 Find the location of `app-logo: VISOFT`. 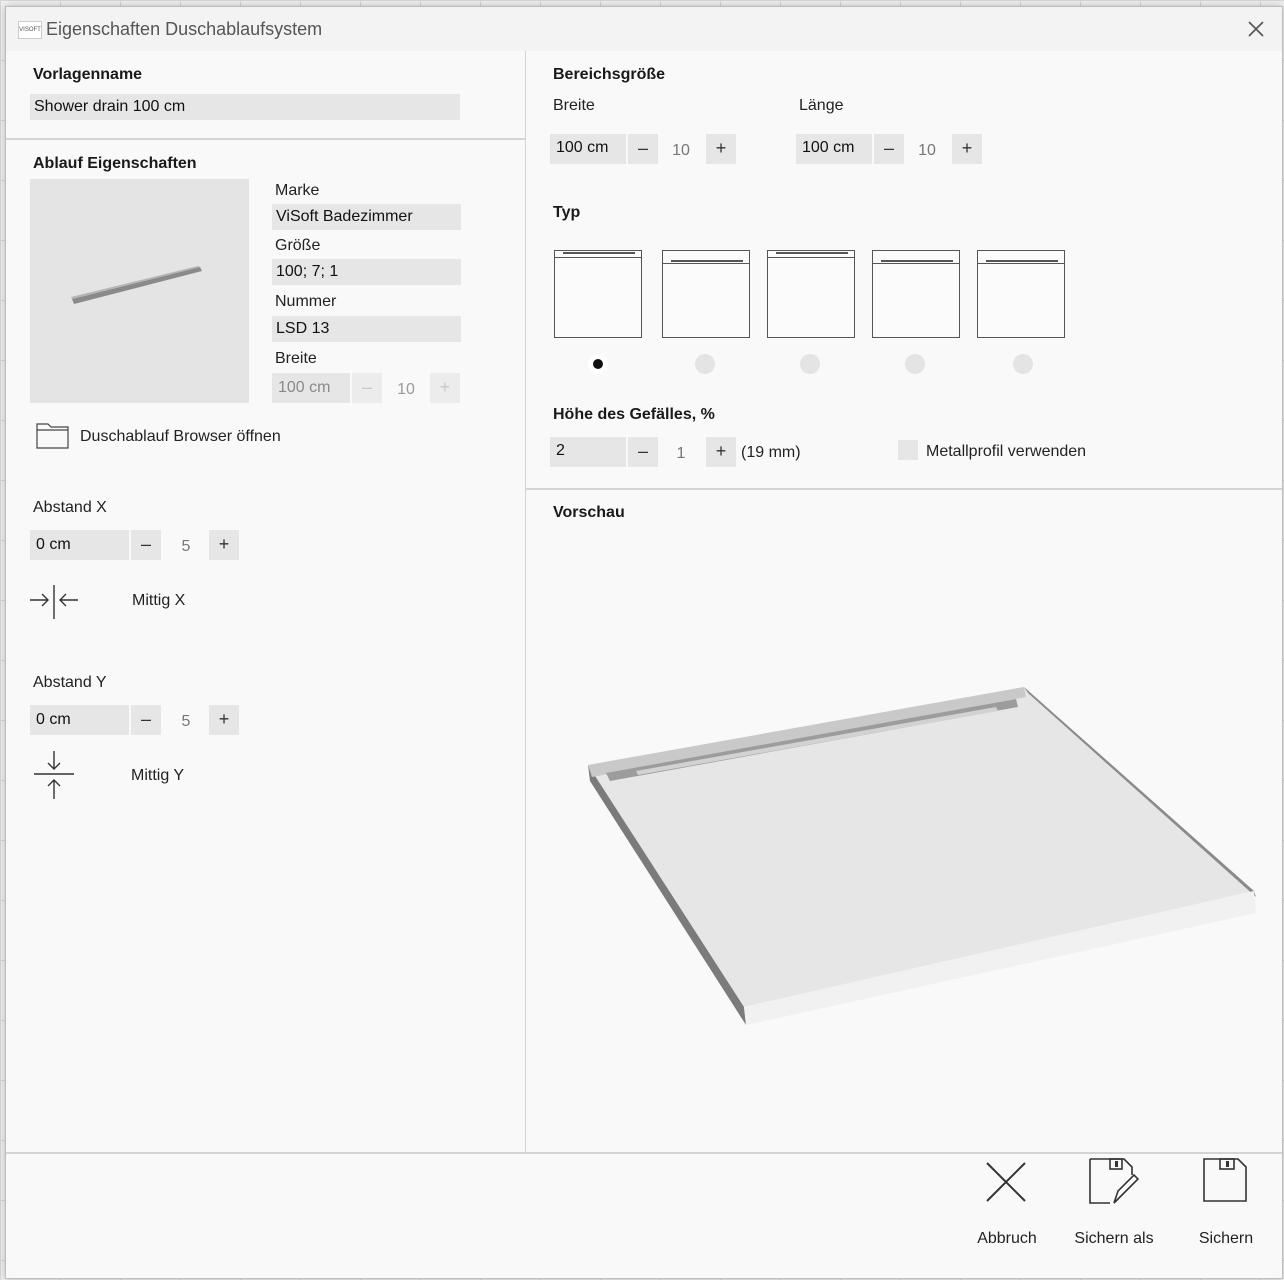

app-logo: VISOFT is located at coordinates (30, 30).